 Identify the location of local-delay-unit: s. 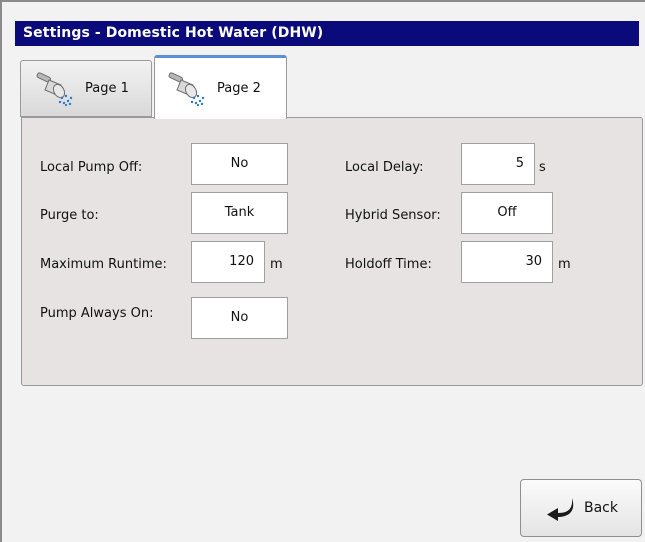
(542, 167).